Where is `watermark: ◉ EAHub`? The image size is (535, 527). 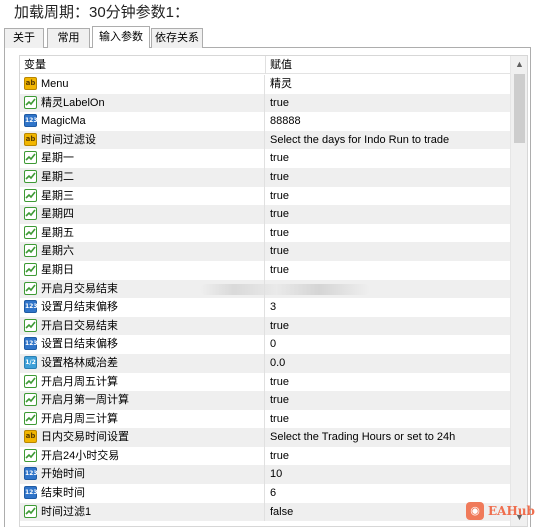
watermark: ◉ EAHub is located at coordinates (500, 511).